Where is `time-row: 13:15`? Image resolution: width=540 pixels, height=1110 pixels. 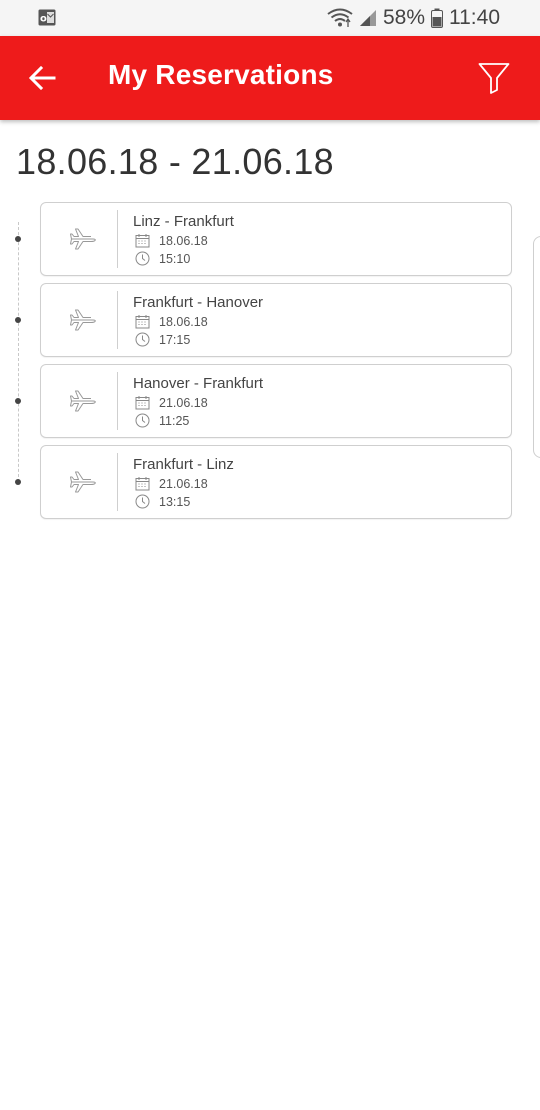
time-row: 13:15 is located at coordinates (162, 501).